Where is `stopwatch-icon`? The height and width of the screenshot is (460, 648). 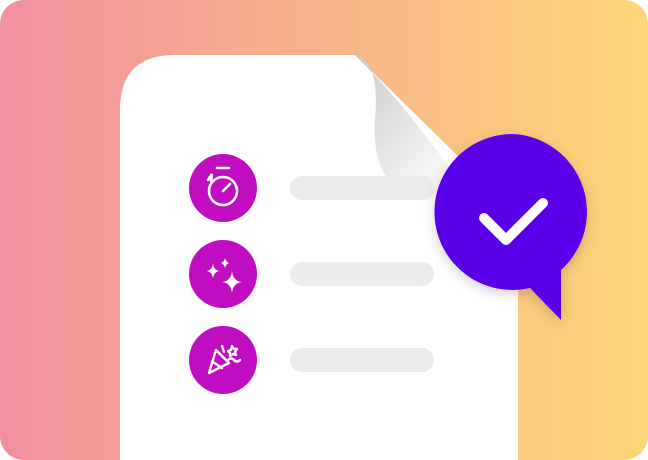 stopwatch-icon is located at coordinates (223, 188).